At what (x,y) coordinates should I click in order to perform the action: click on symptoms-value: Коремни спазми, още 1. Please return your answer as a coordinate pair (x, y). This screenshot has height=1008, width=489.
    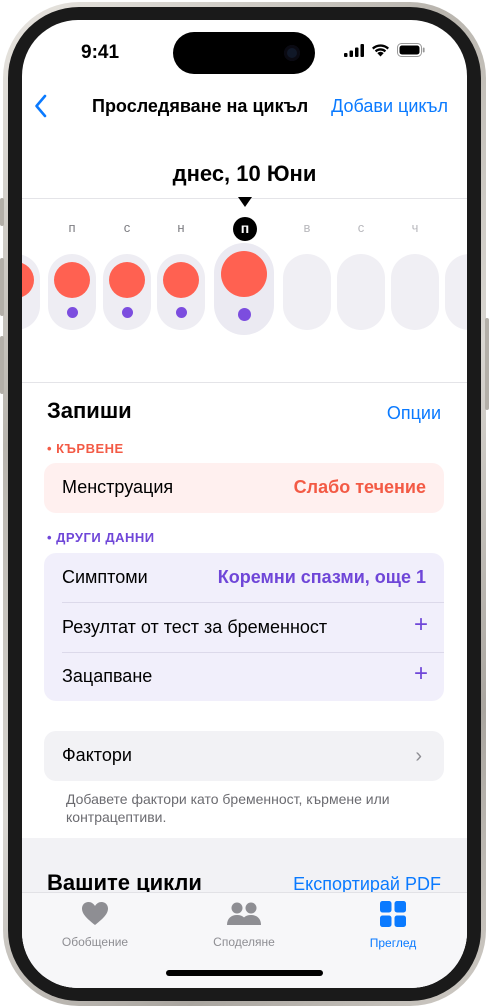
    Looking at the image, I should click on (321, 577).